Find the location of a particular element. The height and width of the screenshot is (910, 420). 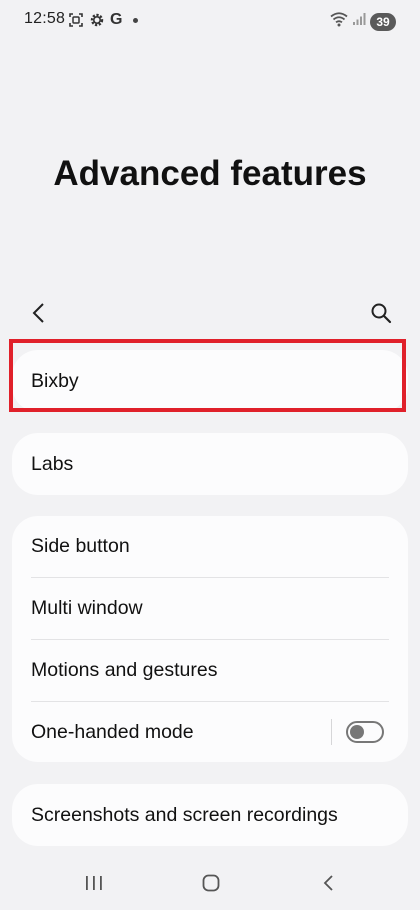

page-title: Advanced features is located at coordinates (210, 173).